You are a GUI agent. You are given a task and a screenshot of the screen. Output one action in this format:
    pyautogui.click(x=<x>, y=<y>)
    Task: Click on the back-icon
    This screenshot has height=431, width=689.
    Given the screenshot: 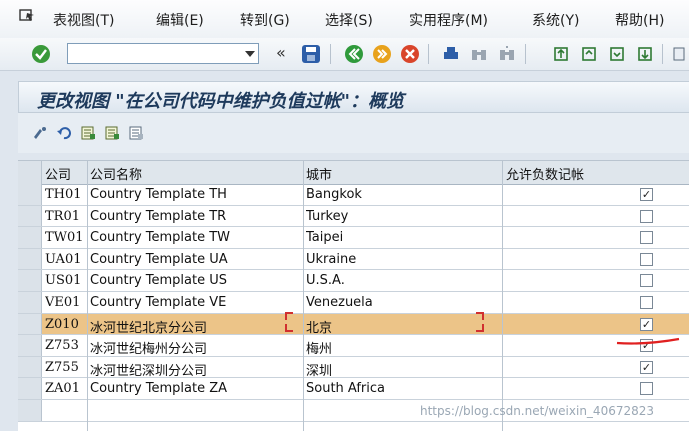 What is the action you would take?
    pyautogui.click(x=354, y=54)
    